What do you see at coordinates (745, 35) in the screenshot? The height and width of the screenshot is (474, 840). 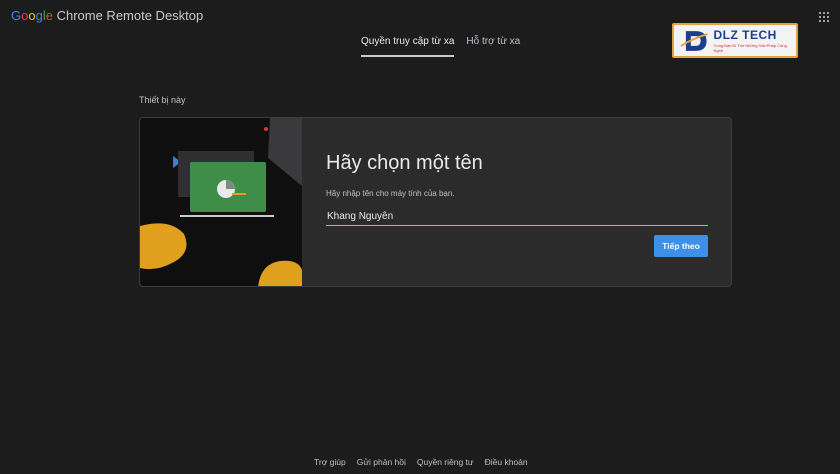 I see `watermark-title: DLZ TECH` at bounding box center [745, 35].